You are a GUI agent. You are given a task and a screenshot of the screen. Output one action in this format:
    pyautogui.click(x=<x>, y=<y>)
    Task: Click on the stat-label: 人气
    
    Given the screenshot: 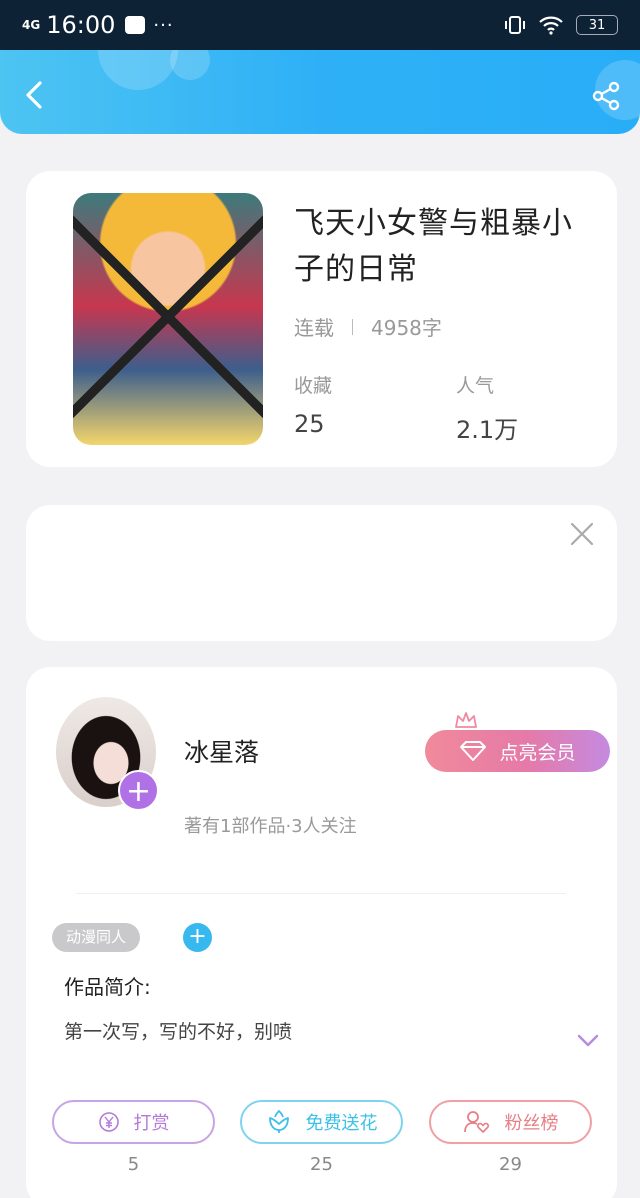 What is the action you would take?
    pyautogui.click(x=475, y=386)
    